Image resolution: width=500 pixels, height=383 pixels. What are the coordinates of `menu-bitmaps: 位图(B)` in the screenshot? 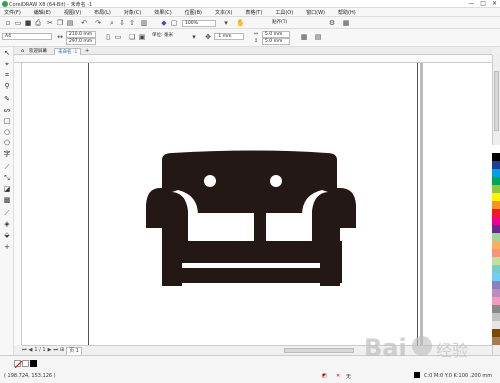 It's located at (193, 12).